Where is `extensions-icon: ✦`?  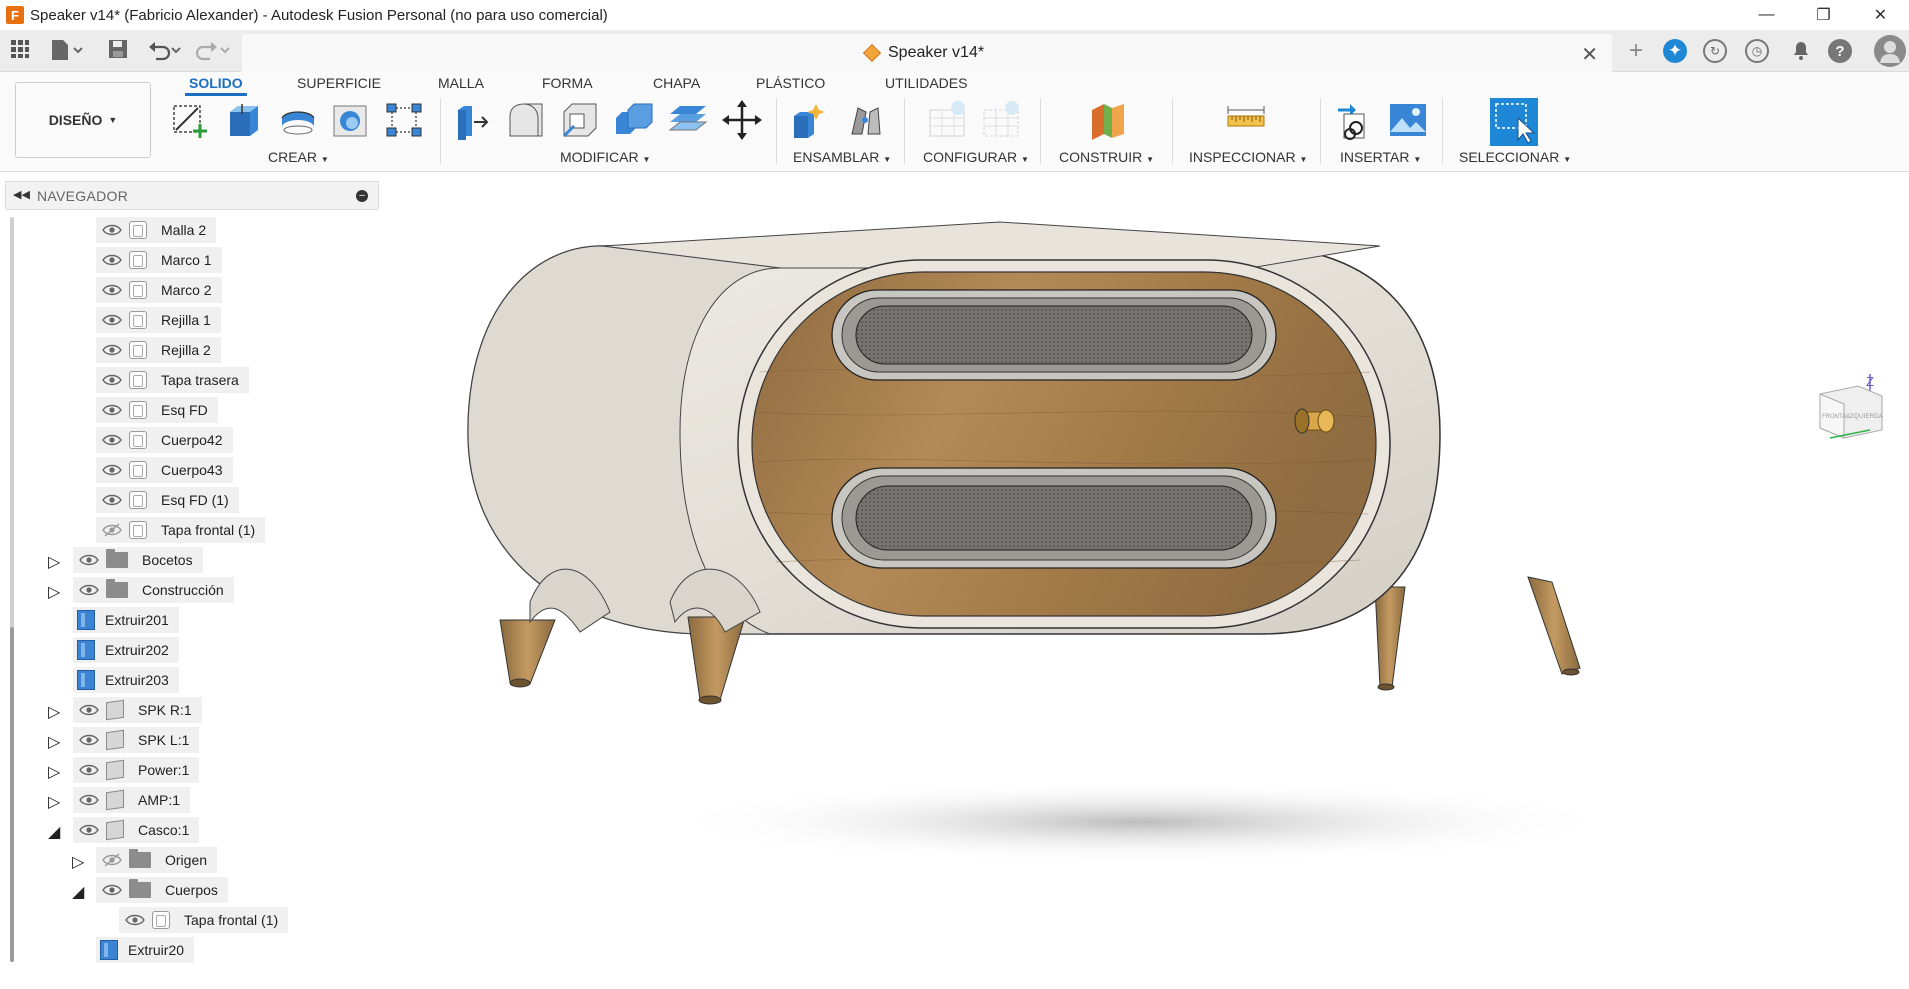 extensions-icon: ✦ is located at coordinates (1675, 51).